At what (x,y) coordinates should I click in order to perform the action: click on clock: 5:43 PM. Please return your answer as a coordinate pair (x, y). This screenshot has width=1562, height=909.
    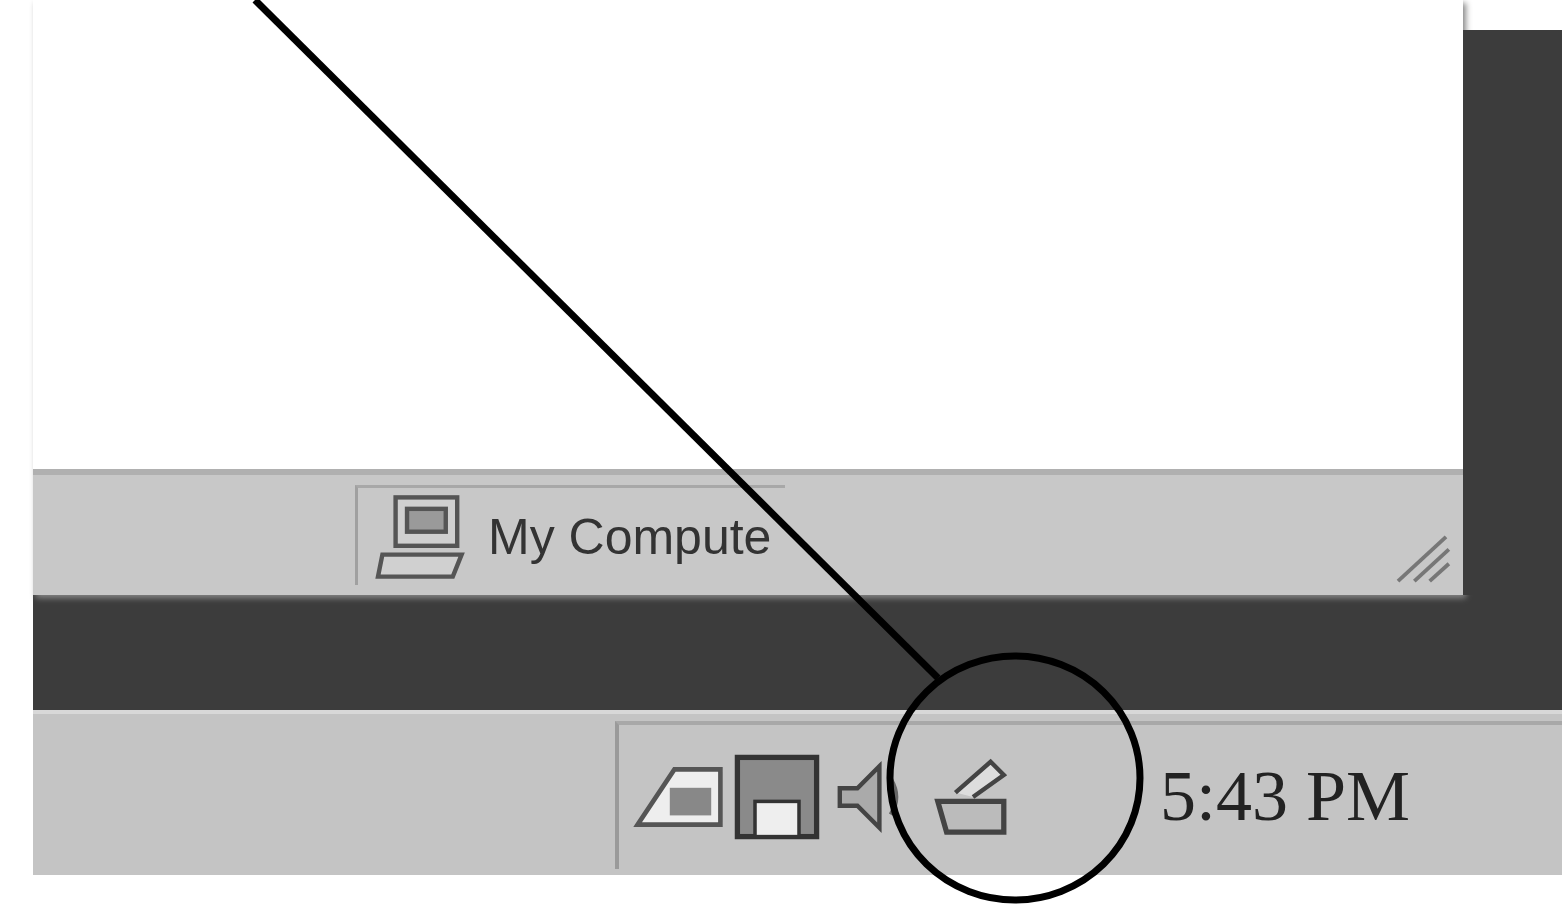
    Looking at the image, I should click on (1285, 796).